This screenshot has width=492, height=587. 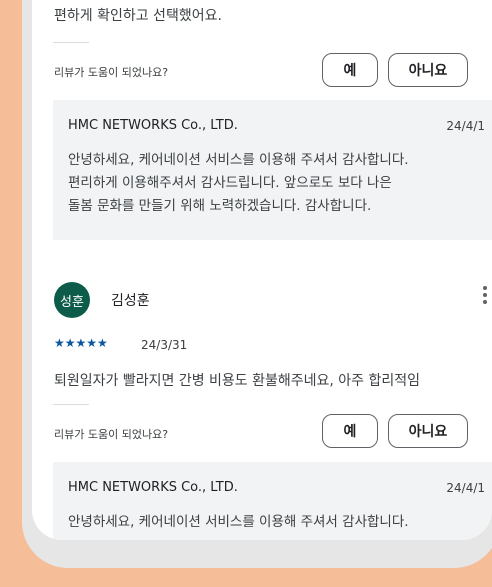 What do you see at coordinates (164, 345) in the screenshot?
I see `review-date: 24/3/31` at bounding box center [164, 345].